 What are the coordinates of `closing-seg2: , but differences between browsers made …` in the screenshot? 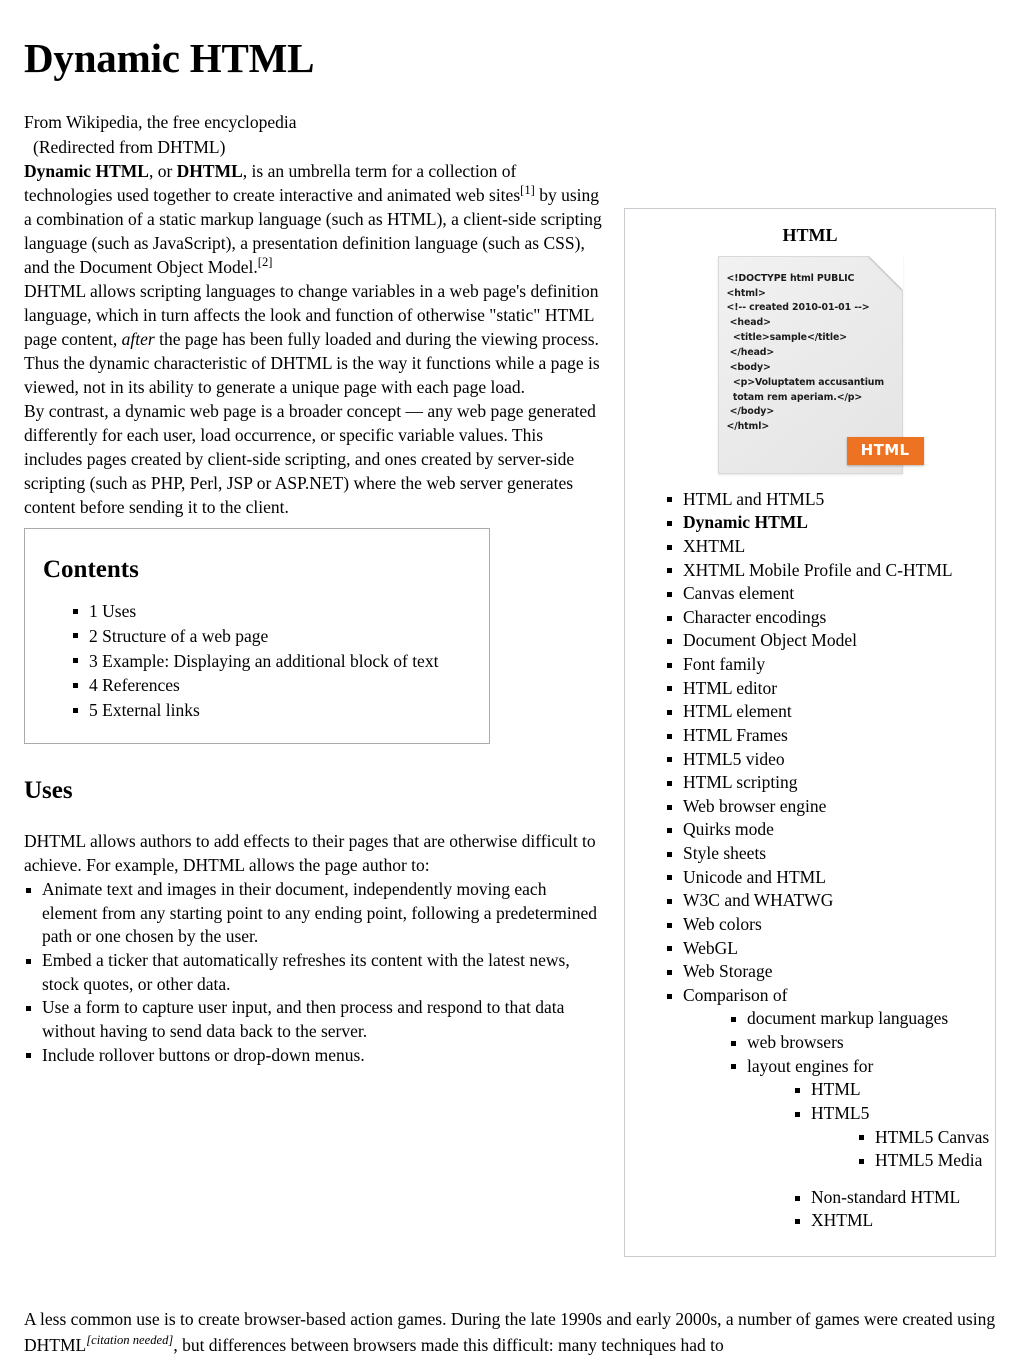 It's located at (448, 1345).